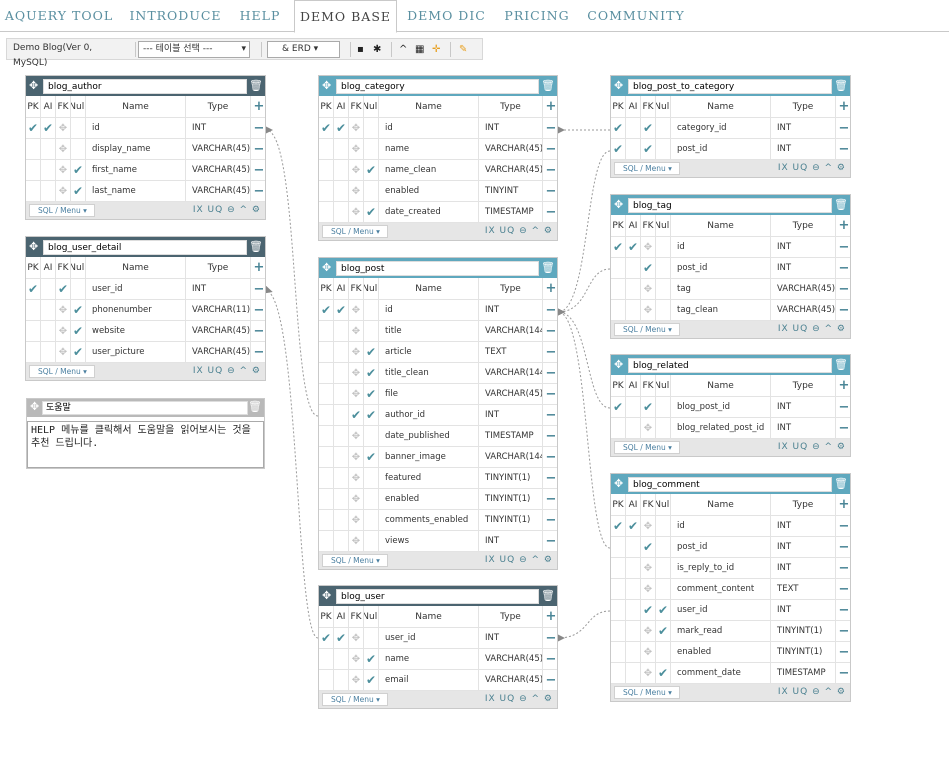  Describe the element at coordinates (536, 231) in the screenshot. I see `collapse-icon: ^` at that location.